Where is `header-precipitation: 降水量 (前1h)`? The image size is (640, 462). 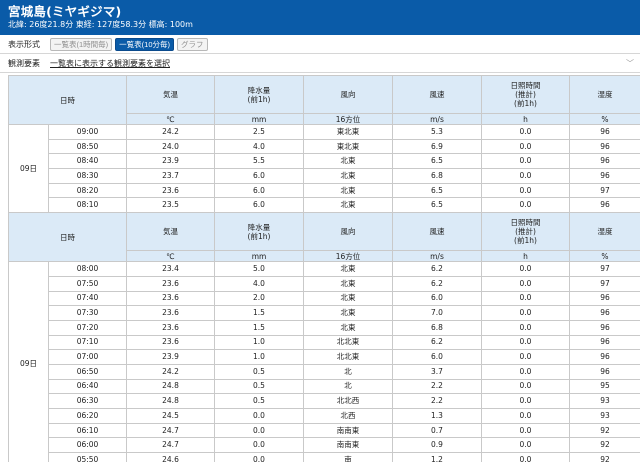
header-precipitation: 降水量 (前1h) is located at coordinates (259, 94).